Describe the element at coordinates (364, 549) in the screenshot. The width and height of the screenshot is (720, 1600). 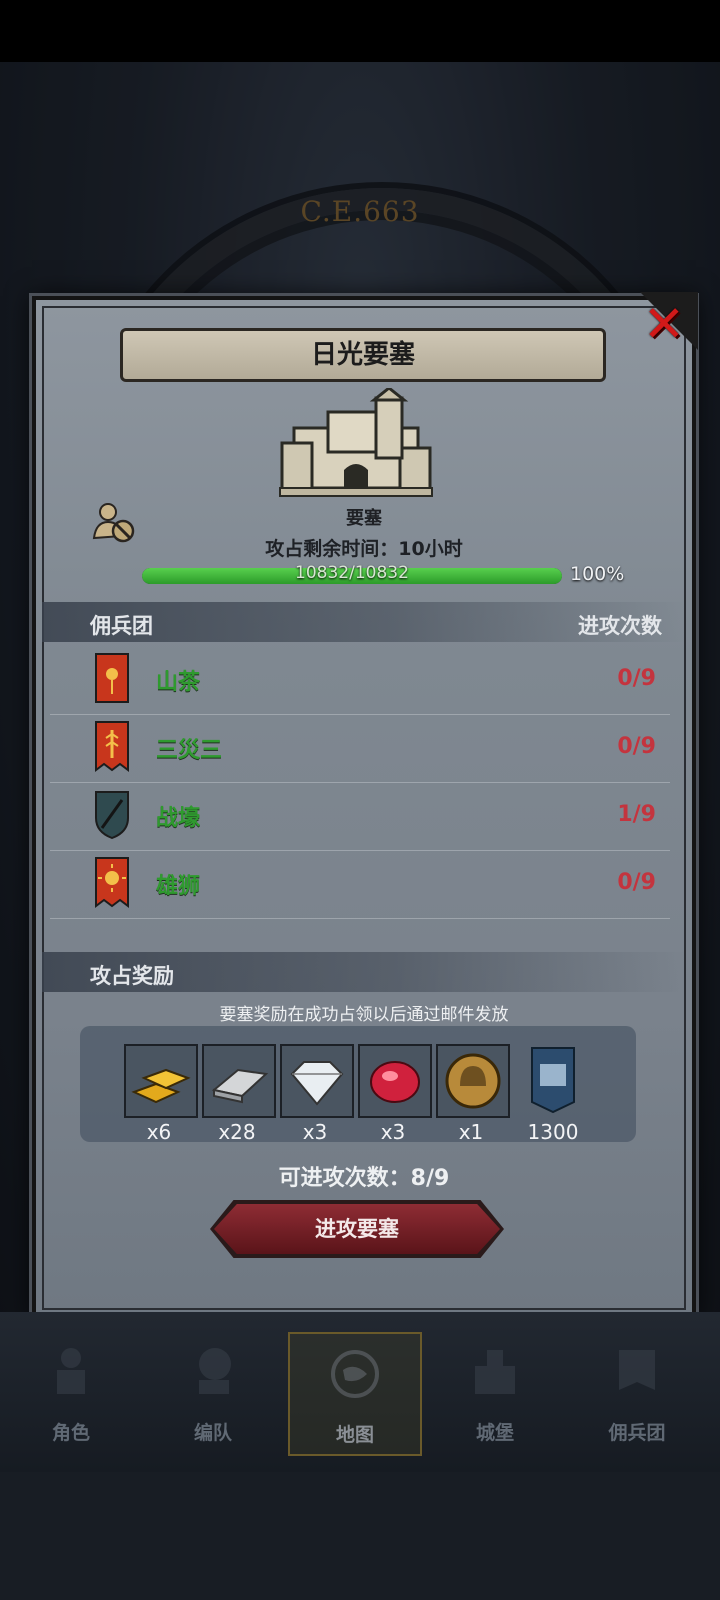
I see `capture-timer: 攻占剩余时间：10小时` at that location.